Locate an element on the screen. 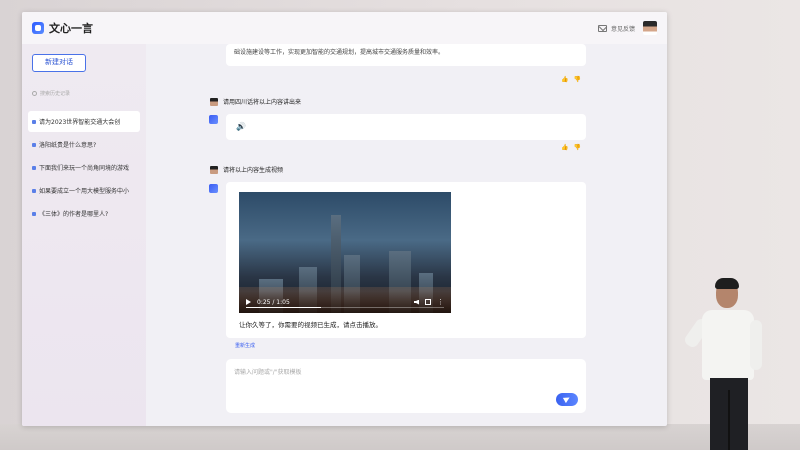  top-bar-actions: 意见反馈 is located at coordinates (627, 28).